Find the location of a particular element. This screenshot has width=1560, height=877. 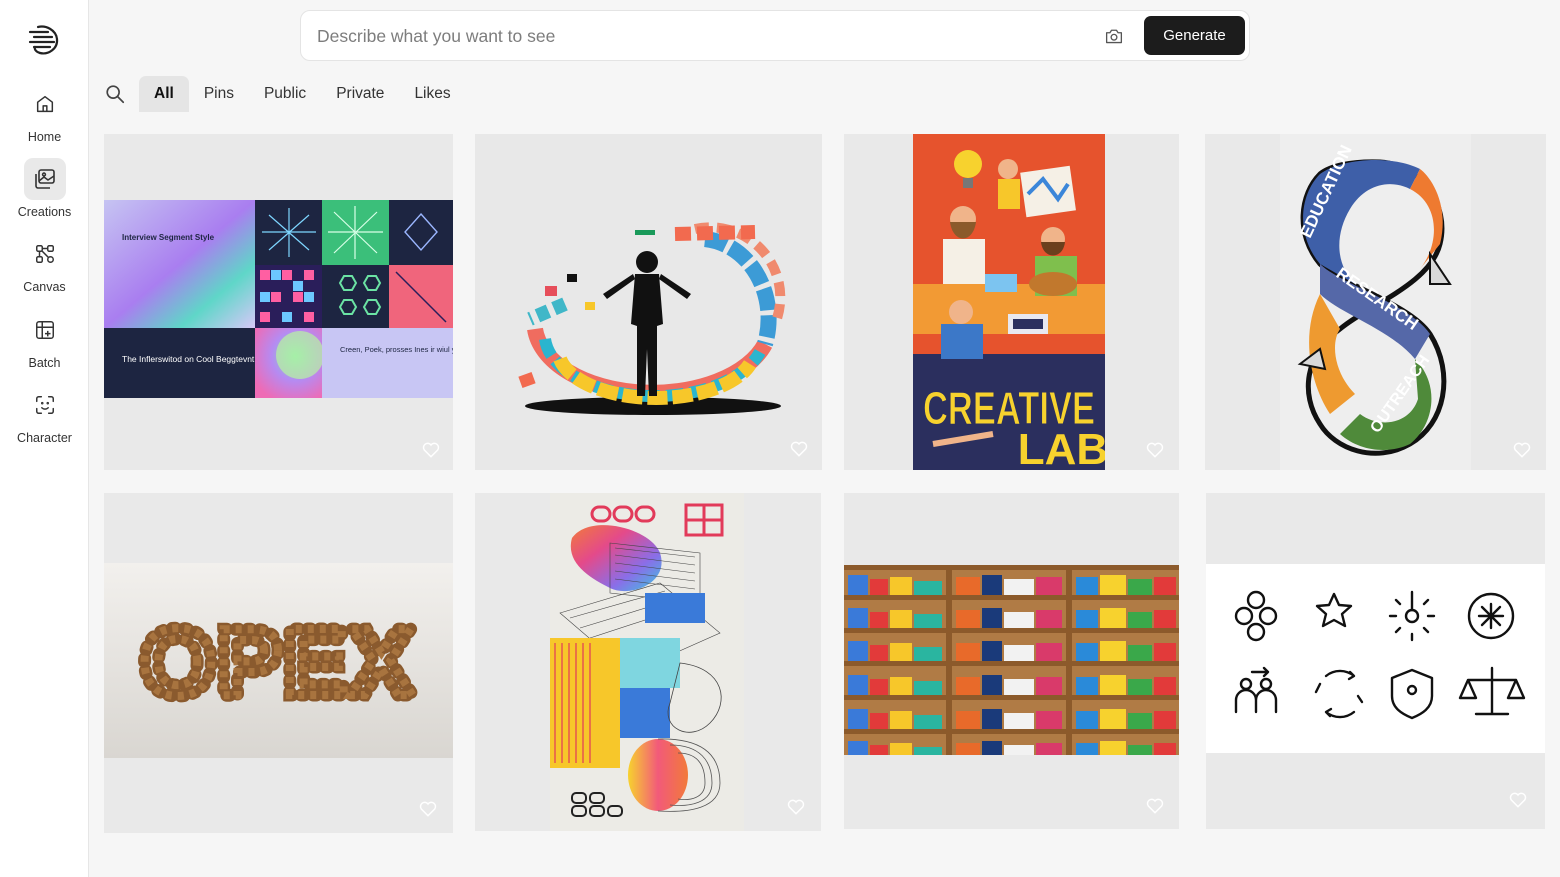

sidebar: Home Creations Canvas Batch Character is located at coordinates (44, 438).